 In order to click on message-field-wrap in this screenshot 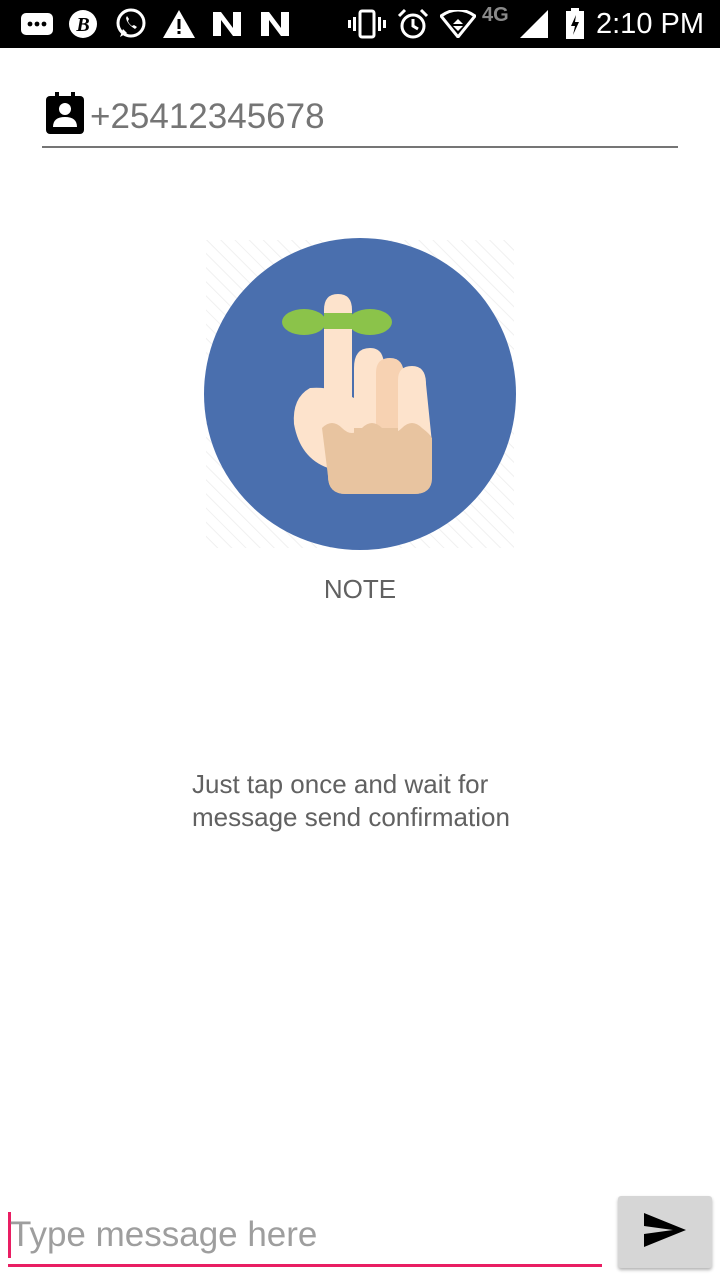, I will do `click(305, 1236)`.